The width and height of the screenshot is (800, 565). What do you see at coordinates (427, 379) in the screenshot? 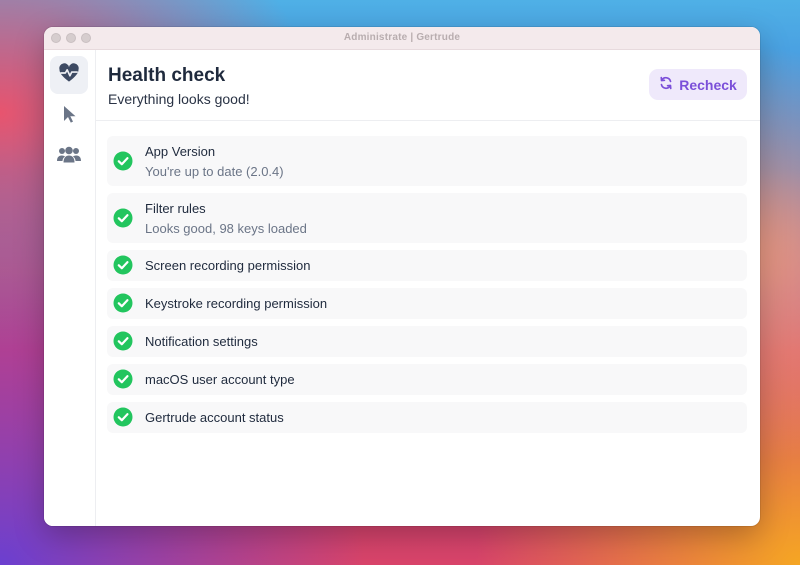
I see `check-item-account-type: macOS user account type` at bounding box center [427, 379].